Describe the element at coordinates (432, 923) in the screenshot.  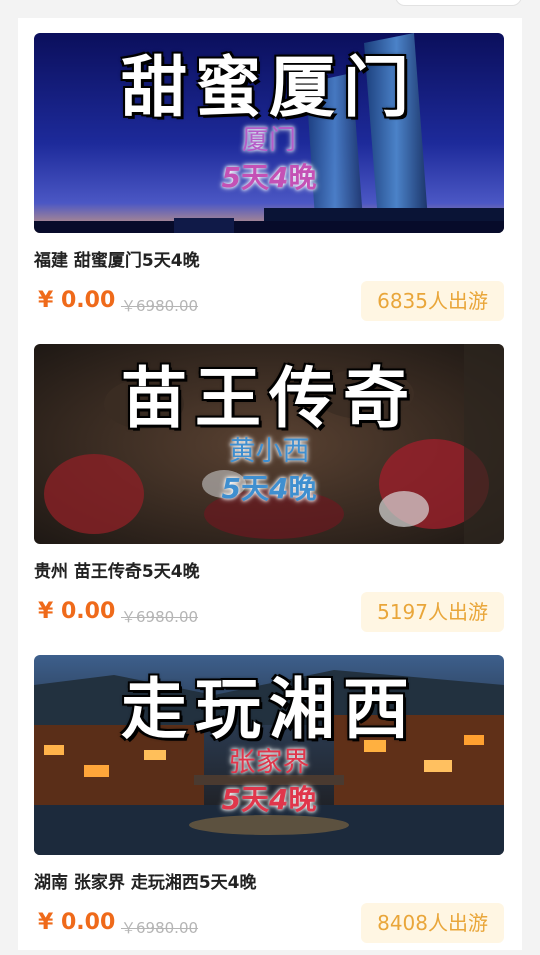
I see `travelers-badge: 8408人出游` at that location.